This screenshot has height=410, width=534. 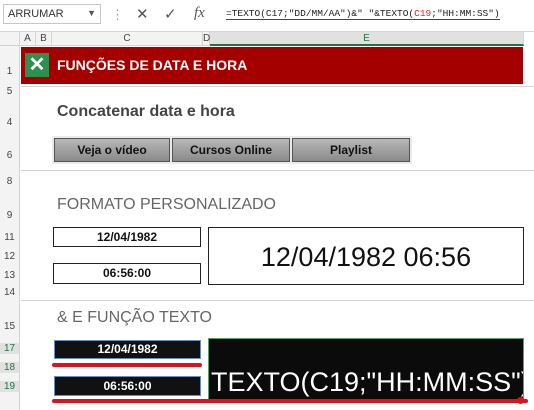 What do you see at coordinates (166, 204) in the screenshot?
I see `section-title-custom-format: FORMATO PERSONALIZADO` at bounding box center [166, 204].